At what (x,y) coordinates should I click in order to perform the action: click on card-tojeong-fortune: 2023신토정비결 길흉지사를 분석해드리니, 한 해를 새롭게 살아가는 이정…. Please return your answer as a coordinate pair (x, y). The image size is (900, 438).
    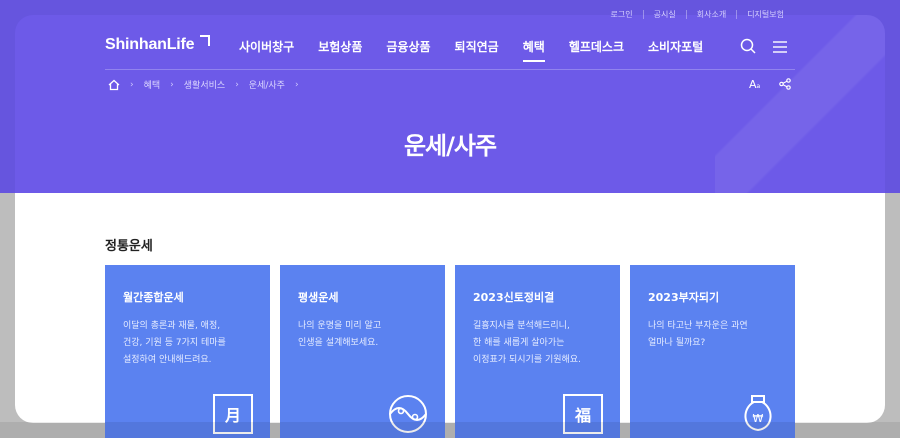
    Looking at the image, I should click on (537, 351).